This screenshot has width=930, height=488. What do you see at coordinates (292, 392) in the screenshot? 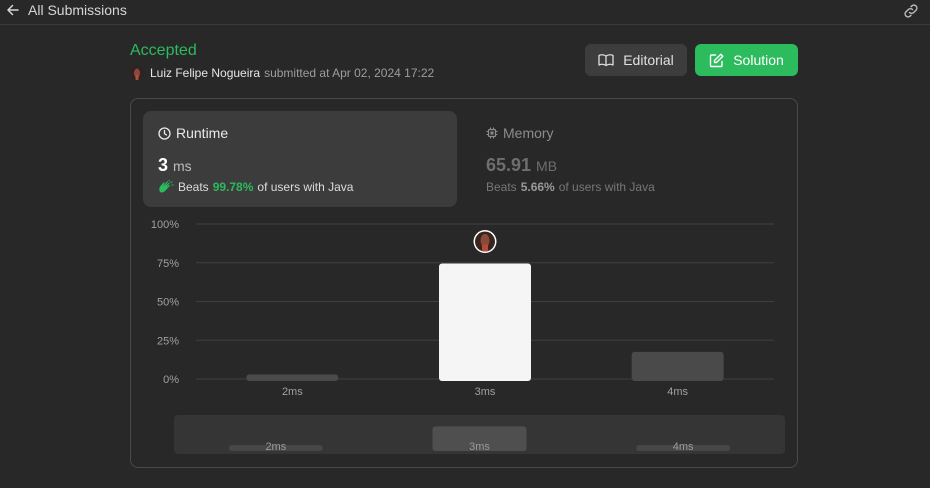
I see `x-tick-label: 2ms` at bounding box center [292, 392].